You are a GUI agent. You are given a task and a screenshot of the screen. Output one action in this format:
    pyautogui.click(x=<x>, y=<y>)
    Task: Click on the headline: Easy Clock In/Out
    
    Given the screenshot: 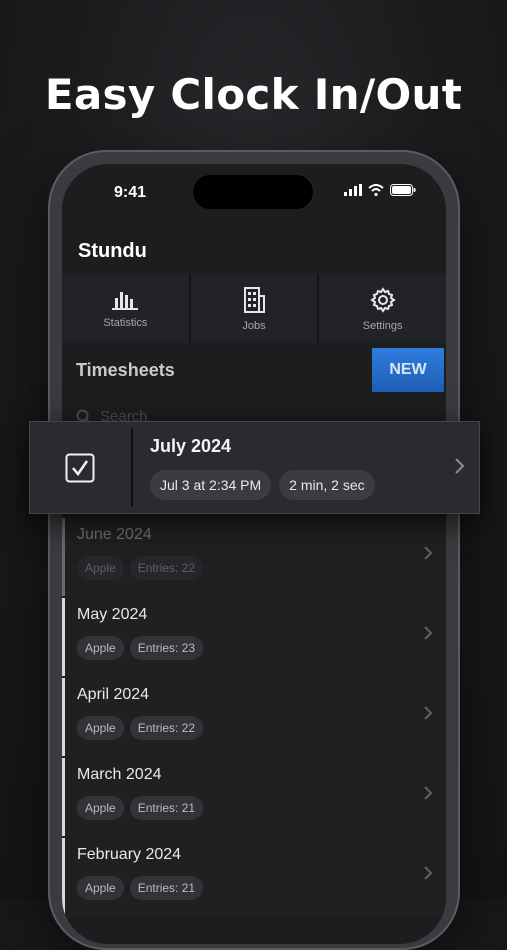 What is the action you would take?
    pyautogui.click(x=253, y=94)
    